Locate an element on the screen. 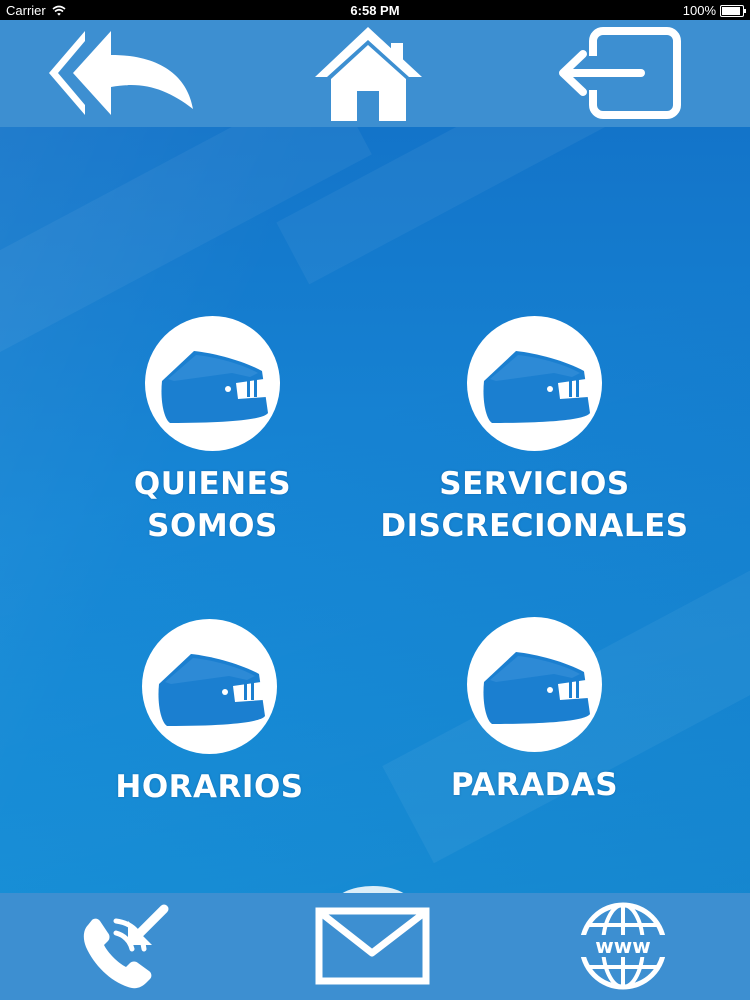  svg-text: www is located at coordinates (622, 946).